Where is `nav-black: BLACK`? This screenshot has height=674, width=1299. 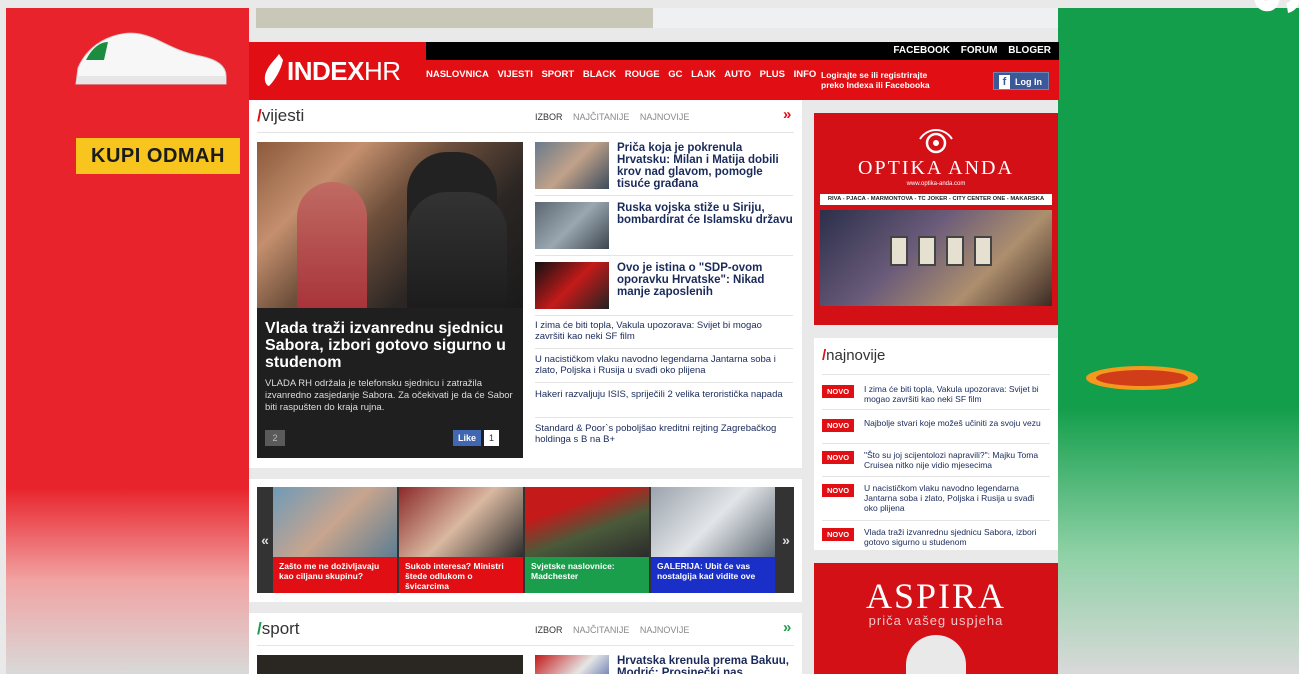
nav-black: BLACK is located at coordinates (599, 74).